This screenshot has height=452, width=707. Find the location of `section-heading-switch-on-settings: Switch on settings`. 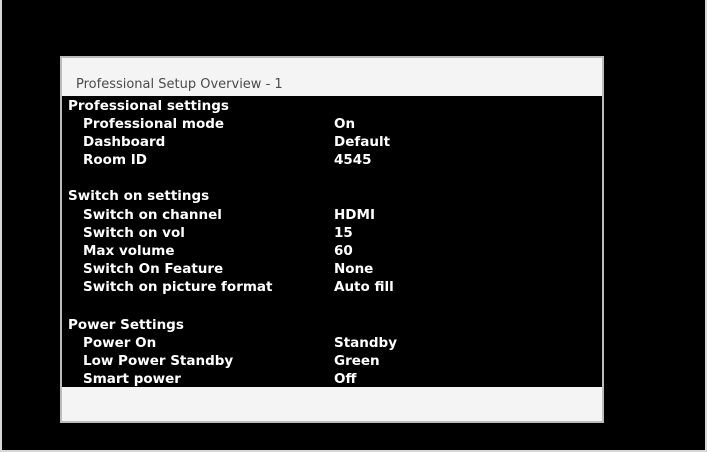

section-heading-switch-on-settings: Switch on settings is located at coordinates (139, 196).